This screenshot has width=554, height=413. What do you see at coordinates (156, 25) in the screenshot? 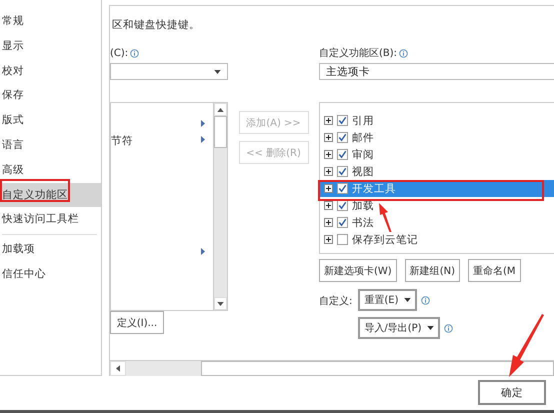
I see `intro-text: 区和键盘快捷键。` at bounding box center [156, 25].